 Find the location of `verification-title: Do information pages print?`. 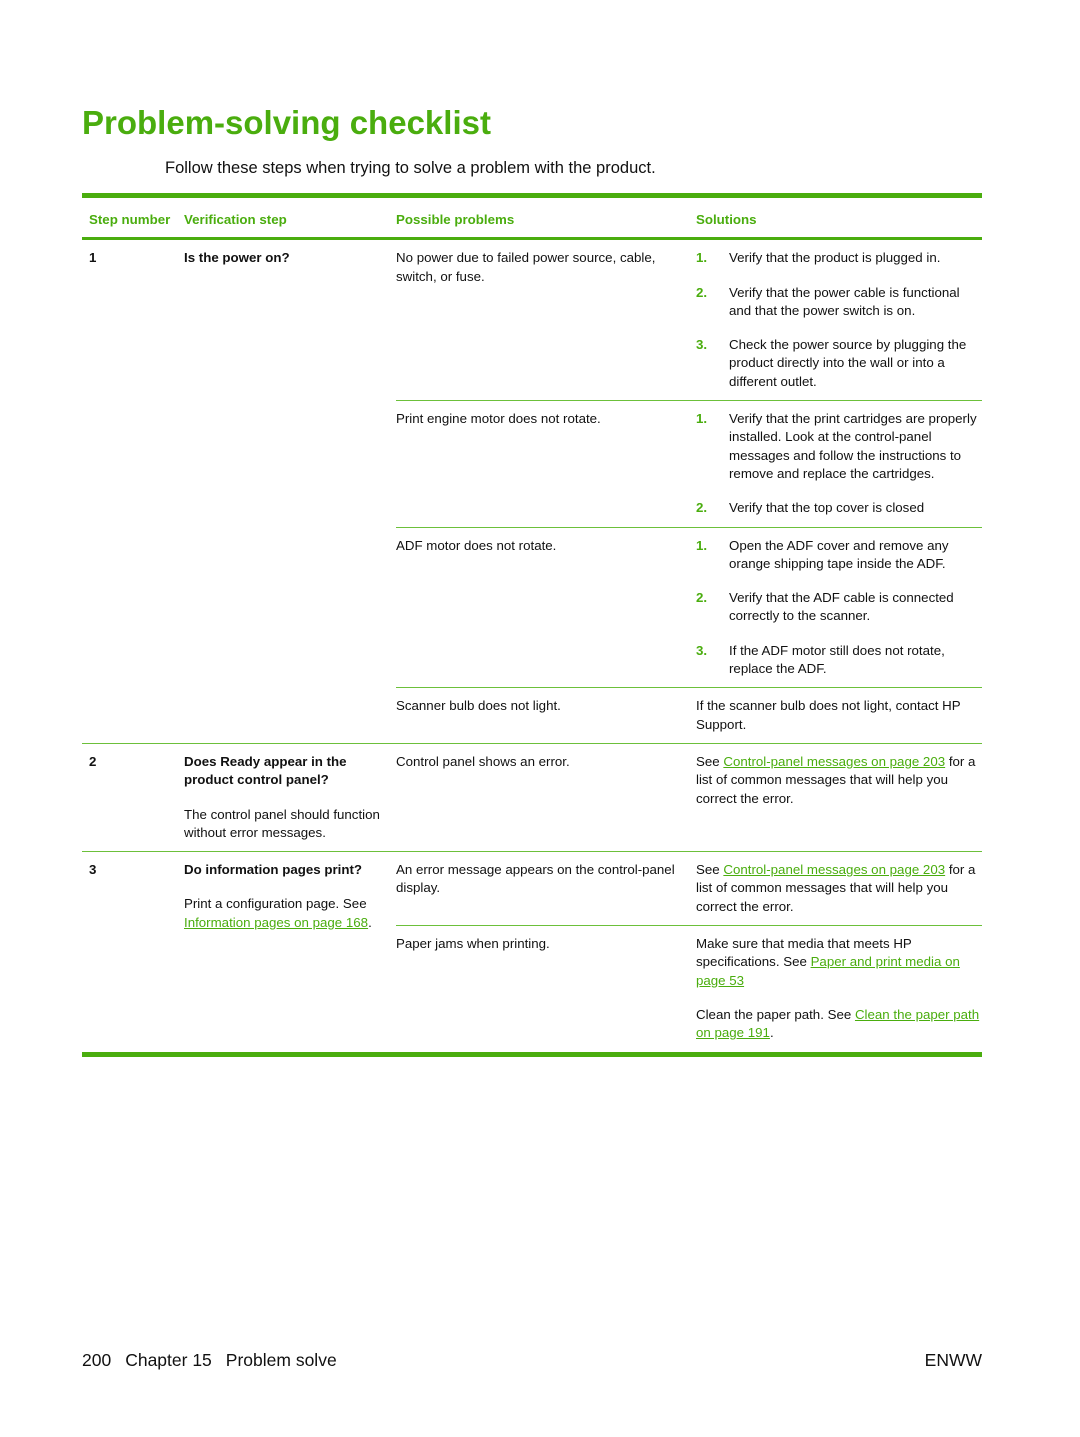

verification-title: Do information pages print? is located at coordinates (273, 870).